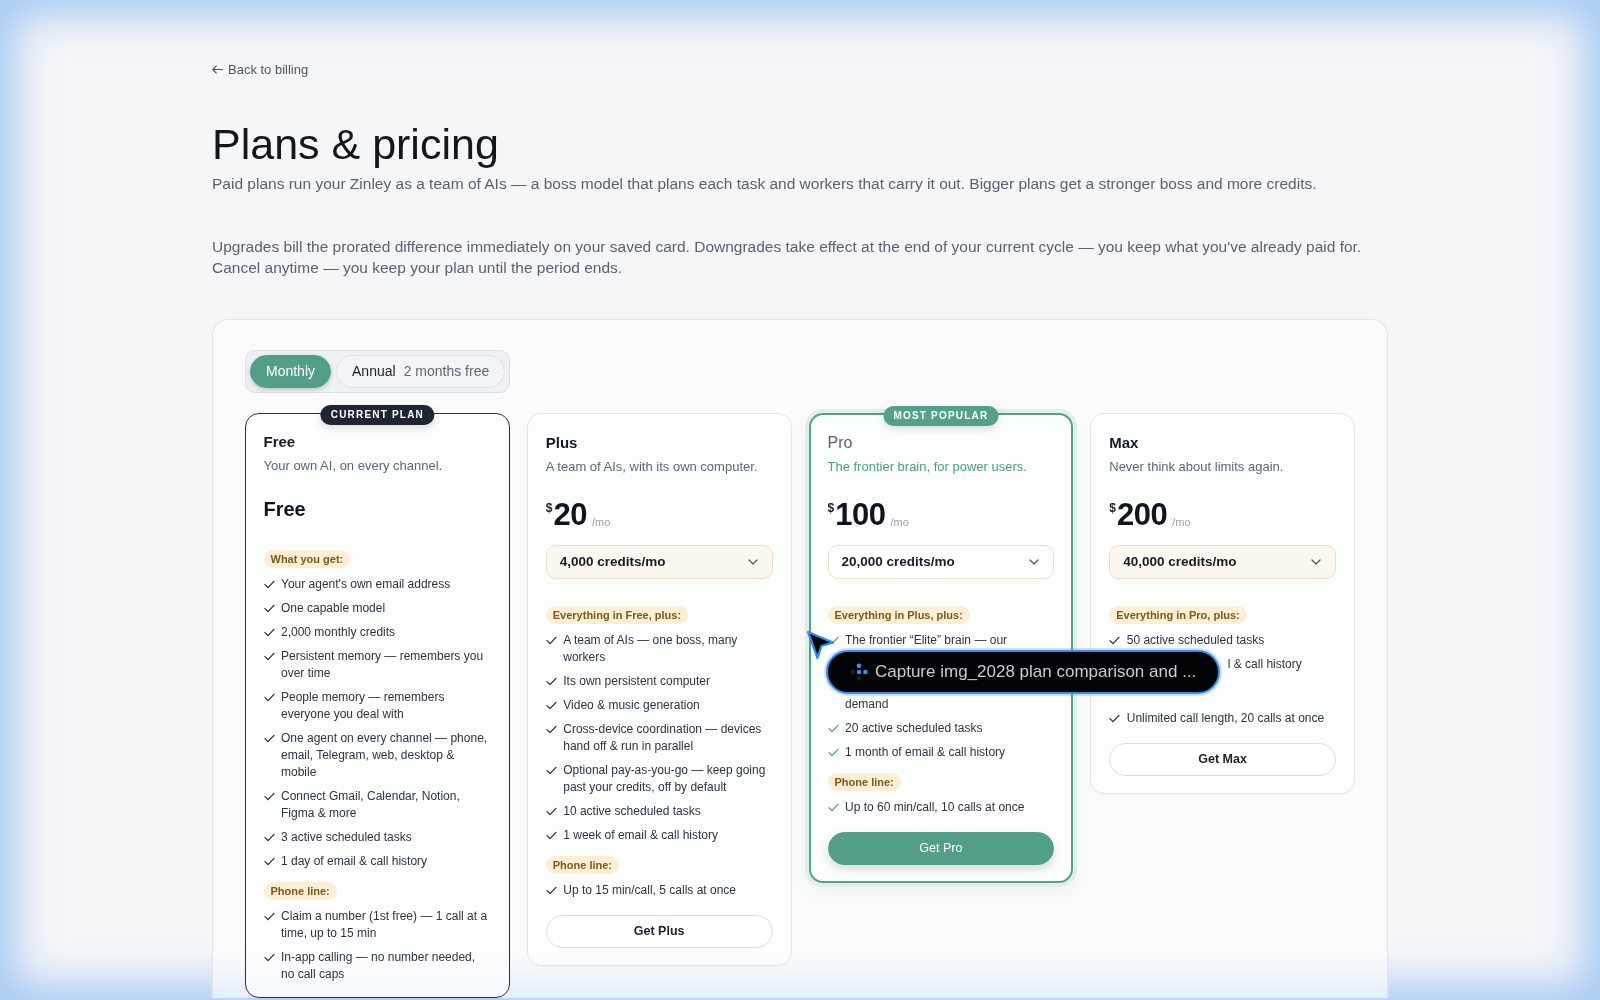 The width and height of the screenshot is (1600, 1000). Describe the element at coordinates (1264, 664) in the screenshot. I see `feature-text: l & call history` at that location.